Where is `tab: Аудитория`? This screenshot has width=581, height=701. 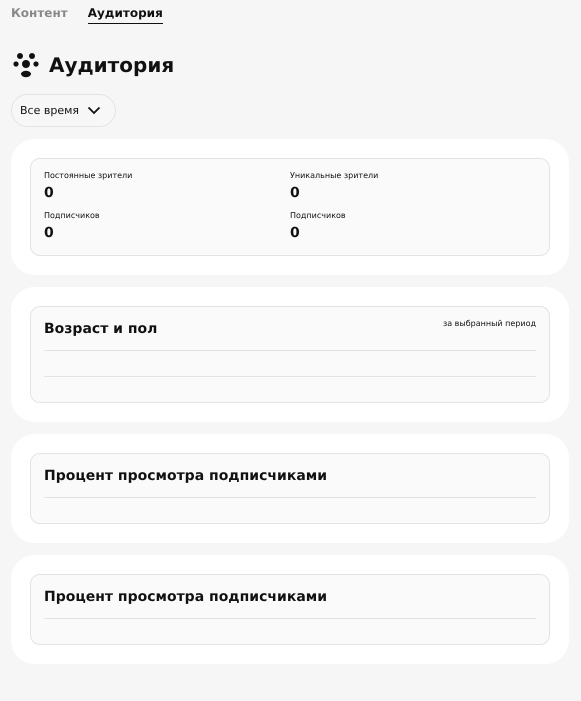
tab: Аудитория is located at coordinates (125, 12).